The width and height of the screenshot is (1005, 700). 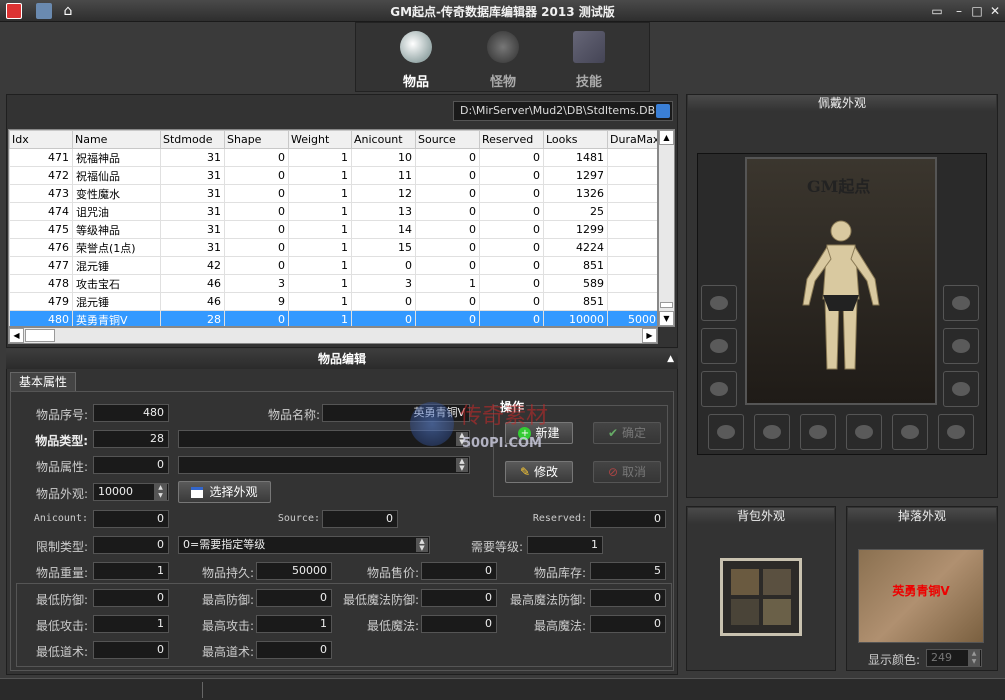 I want to click on limit-type-arrow-icon: ▲ ▼, so click(x=422, y=545).